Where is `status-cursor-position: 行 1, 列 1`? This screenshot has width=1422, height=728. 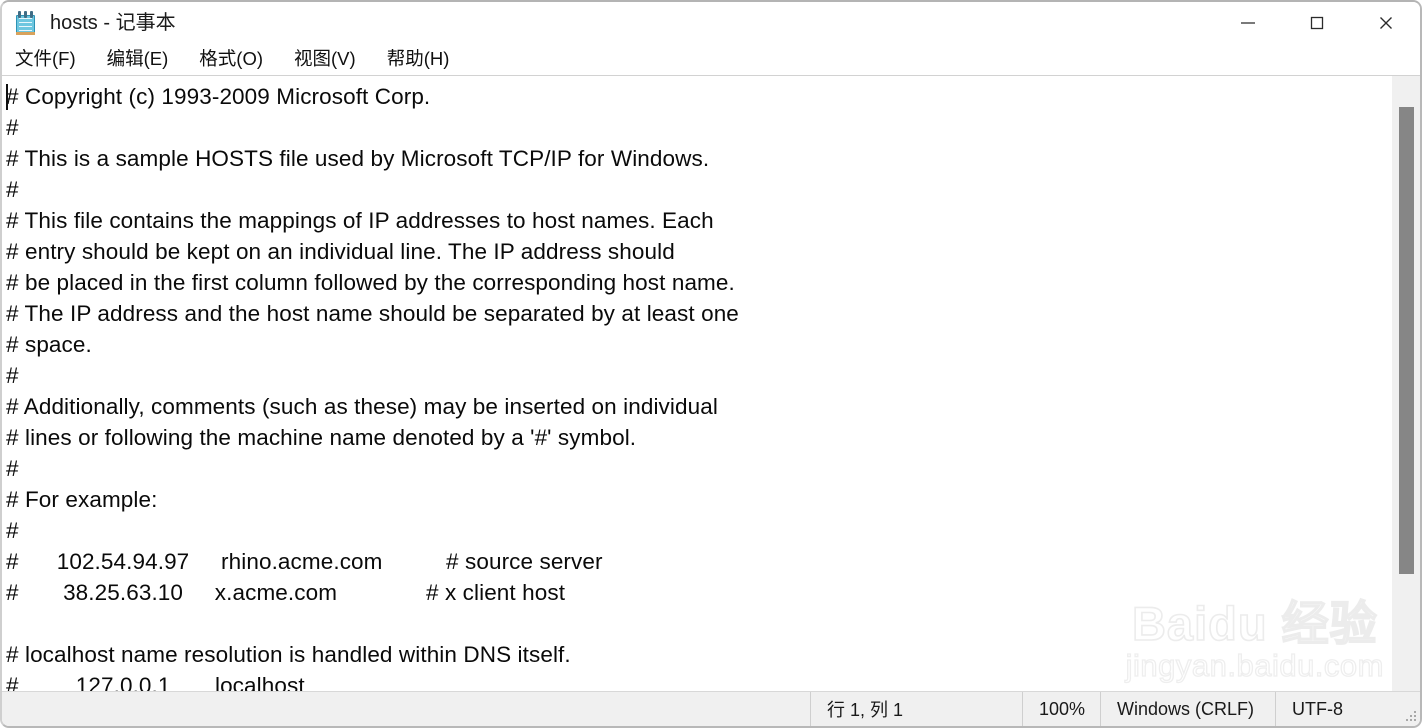 status-cursor-position: 行 1, 列 1 is located at coordinates (916, 709).